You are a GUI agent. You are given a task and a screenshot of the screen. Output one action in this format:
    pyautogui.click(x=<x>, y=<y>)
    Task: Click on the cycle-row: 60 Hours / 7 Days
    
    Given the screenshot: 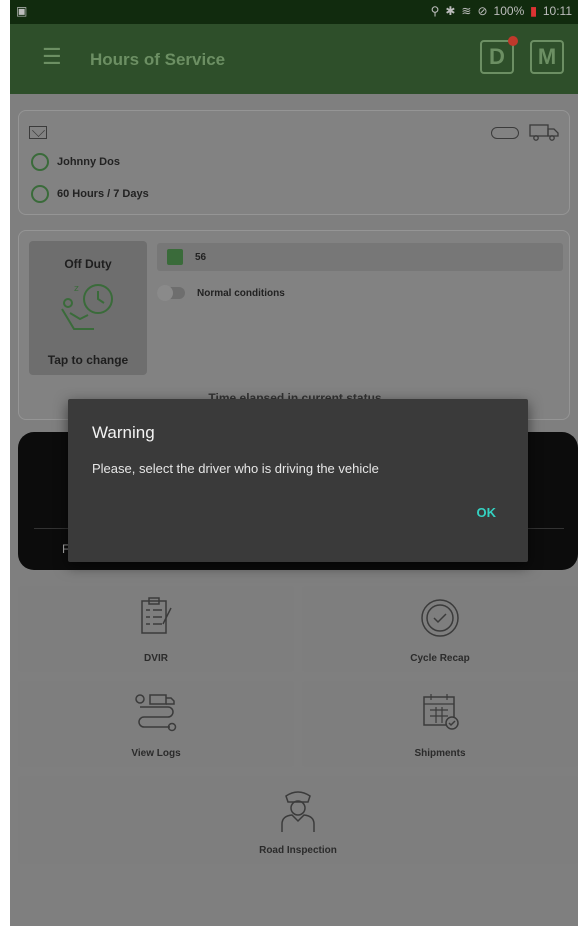 What is the action you would take?
    pyautogui.click(x=90, y=194)
    